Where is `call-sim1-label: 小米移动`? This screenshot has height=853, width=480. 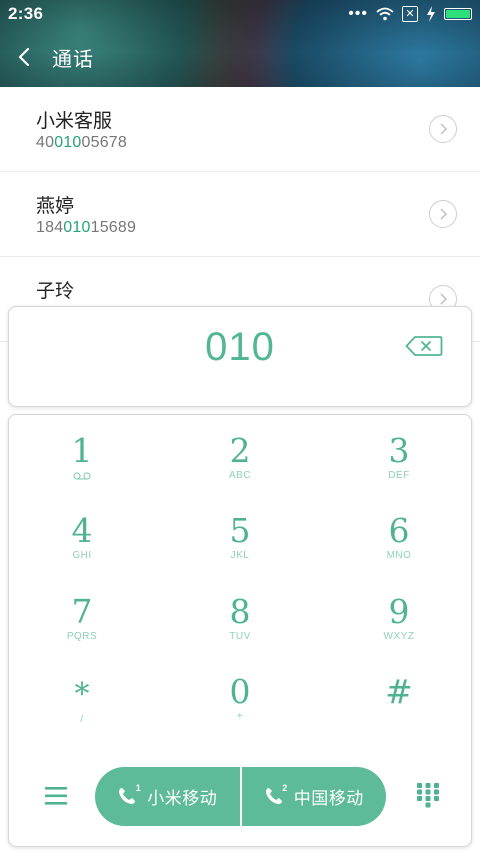 call-sim1-label: 小米移动 is located at coordinates (182, 798).